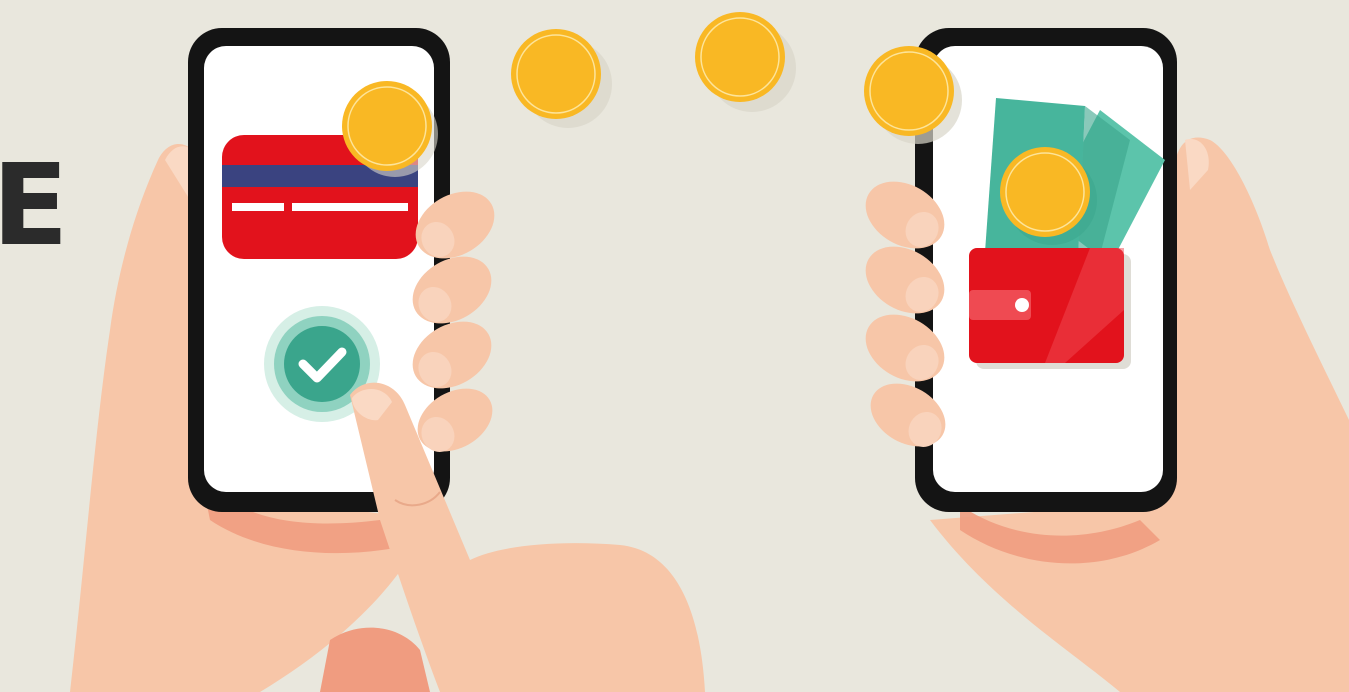  What do you see at coordinates (1050, 308) in the screenshot?
I see `wallet-icon` at bounding box center [1050, 308].